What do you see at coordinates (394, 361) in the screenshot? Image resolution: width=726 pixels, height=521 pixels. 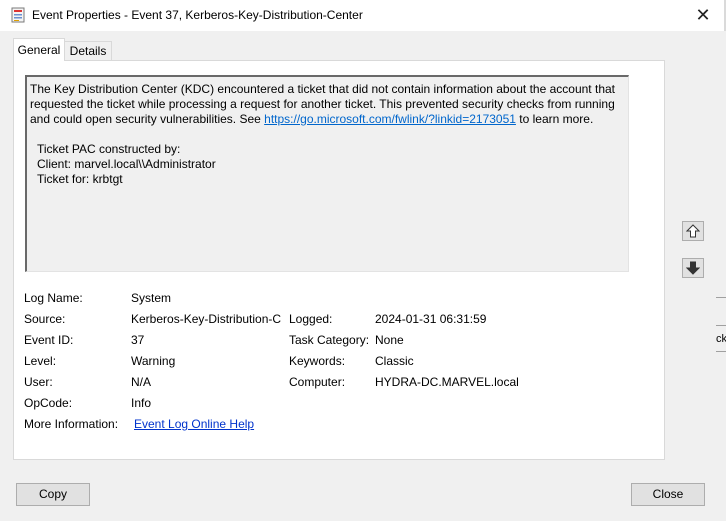 I see `keywords-value: Classic` at bounding box center [394, 361].